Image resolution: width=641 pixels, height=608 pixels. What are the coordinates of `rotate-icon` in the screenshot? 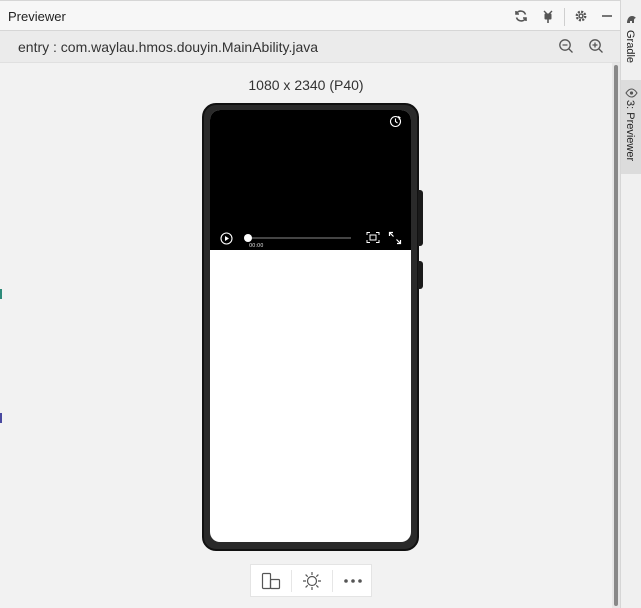 It's located at (395, 121).